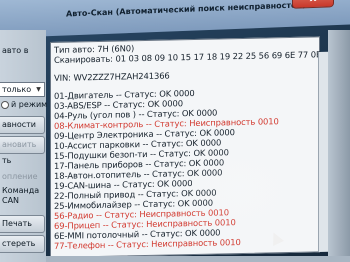  What do you see at coordinates (5, 104) in the screenshot?
I see `radio-icon` at bounding box center [5, 104].